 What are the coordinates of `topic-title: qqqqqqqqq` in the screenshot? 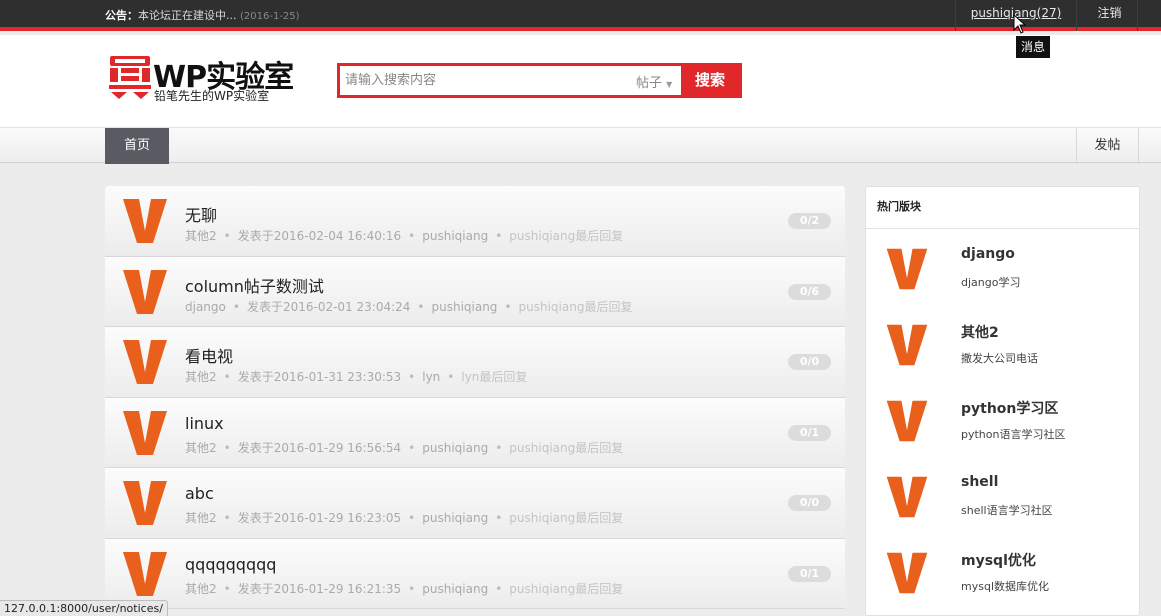 It's located at (230, 564).